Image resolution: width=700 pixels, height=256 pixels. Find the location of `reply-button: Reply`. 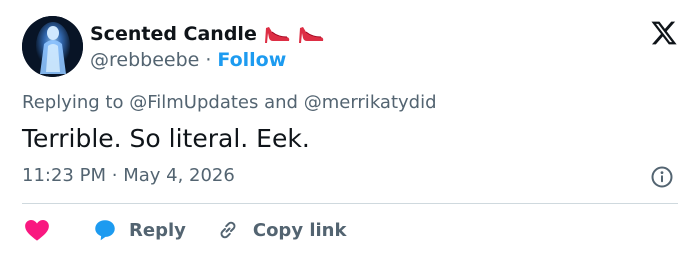

reply-button: Reply is located at coordinates (139, 230).